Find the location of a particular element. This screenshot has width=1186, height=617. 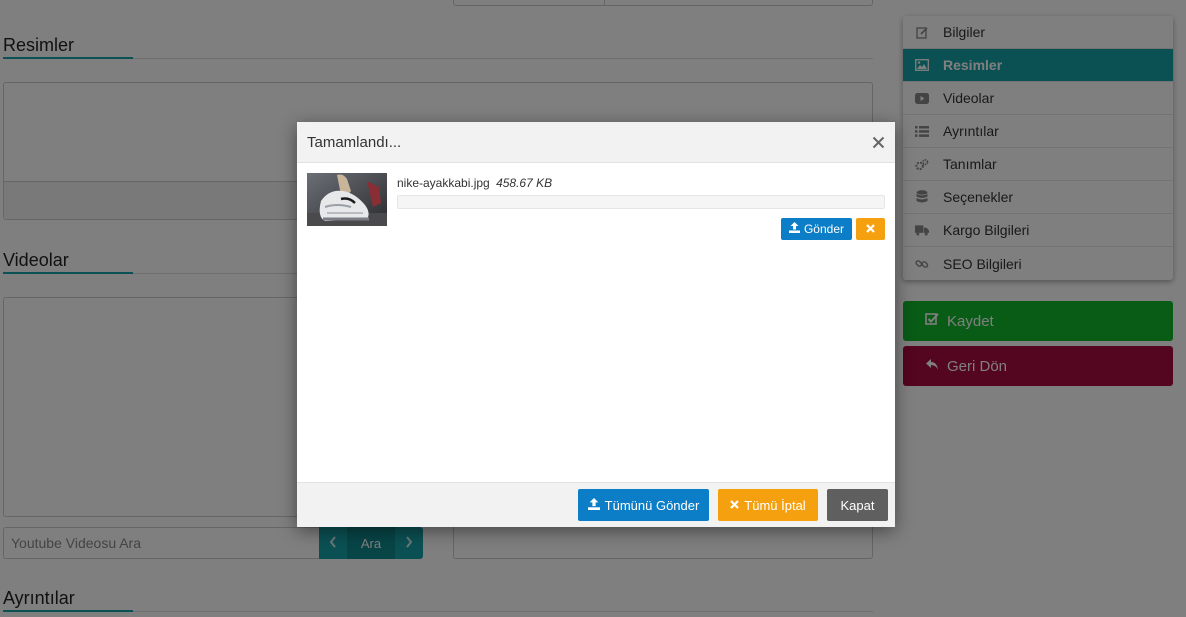

file-info: nike-ayakkabi.jpg 458.67 KB is located at coordinates (474, 183).